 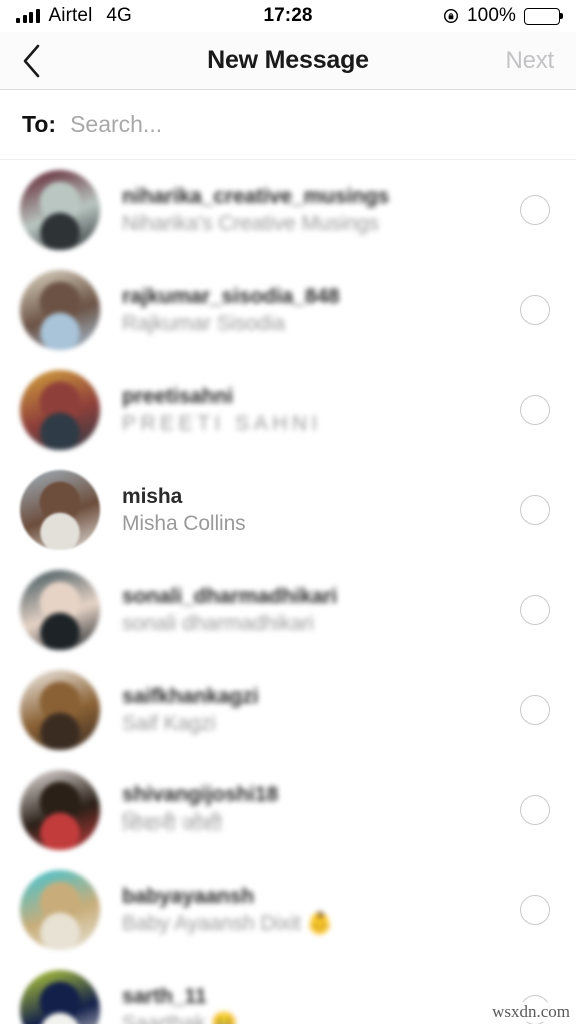 What do you see at coordinates (203, 323) in the screenshot?
I see `fullname-label: Rajkumar Sisodia` at bounding box center [203, 323].